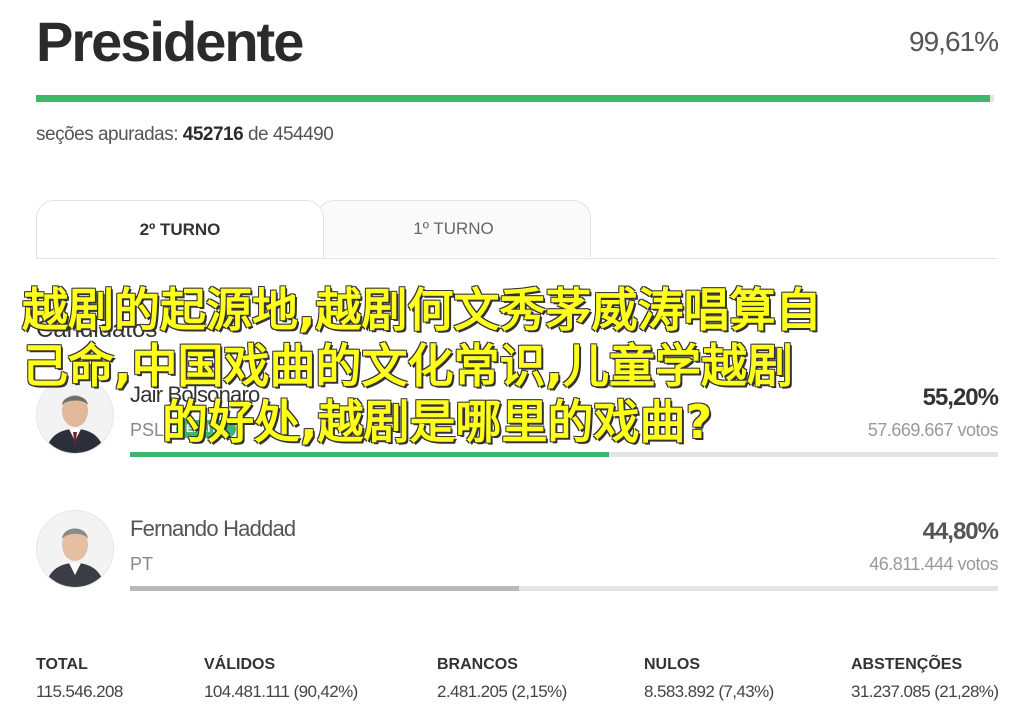 Image resolution: width=1016 pixels, height=723 pixels. I want to click on sections-label: seções apuradas:, so click(107, 134).